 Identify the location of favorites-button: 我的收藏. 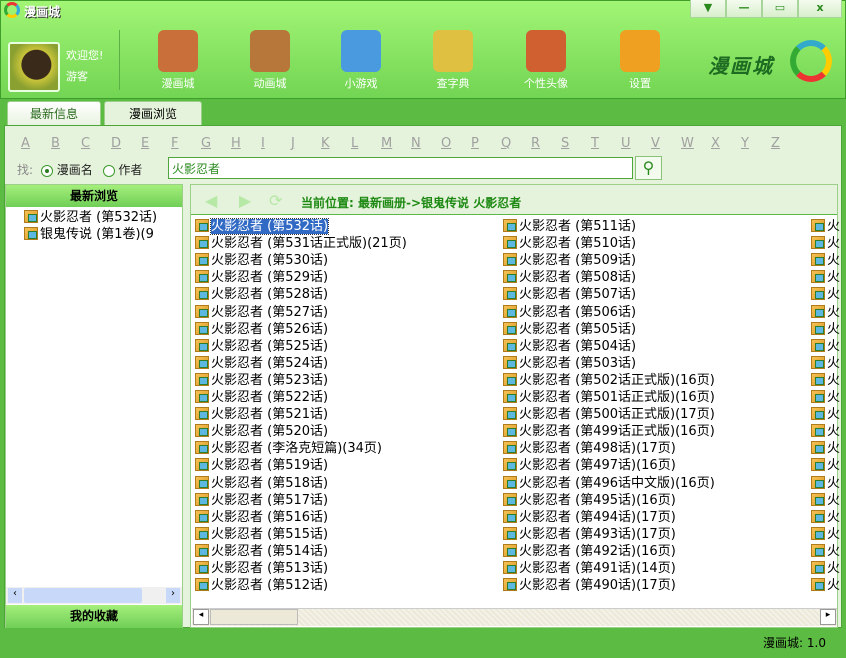
(94, 616).